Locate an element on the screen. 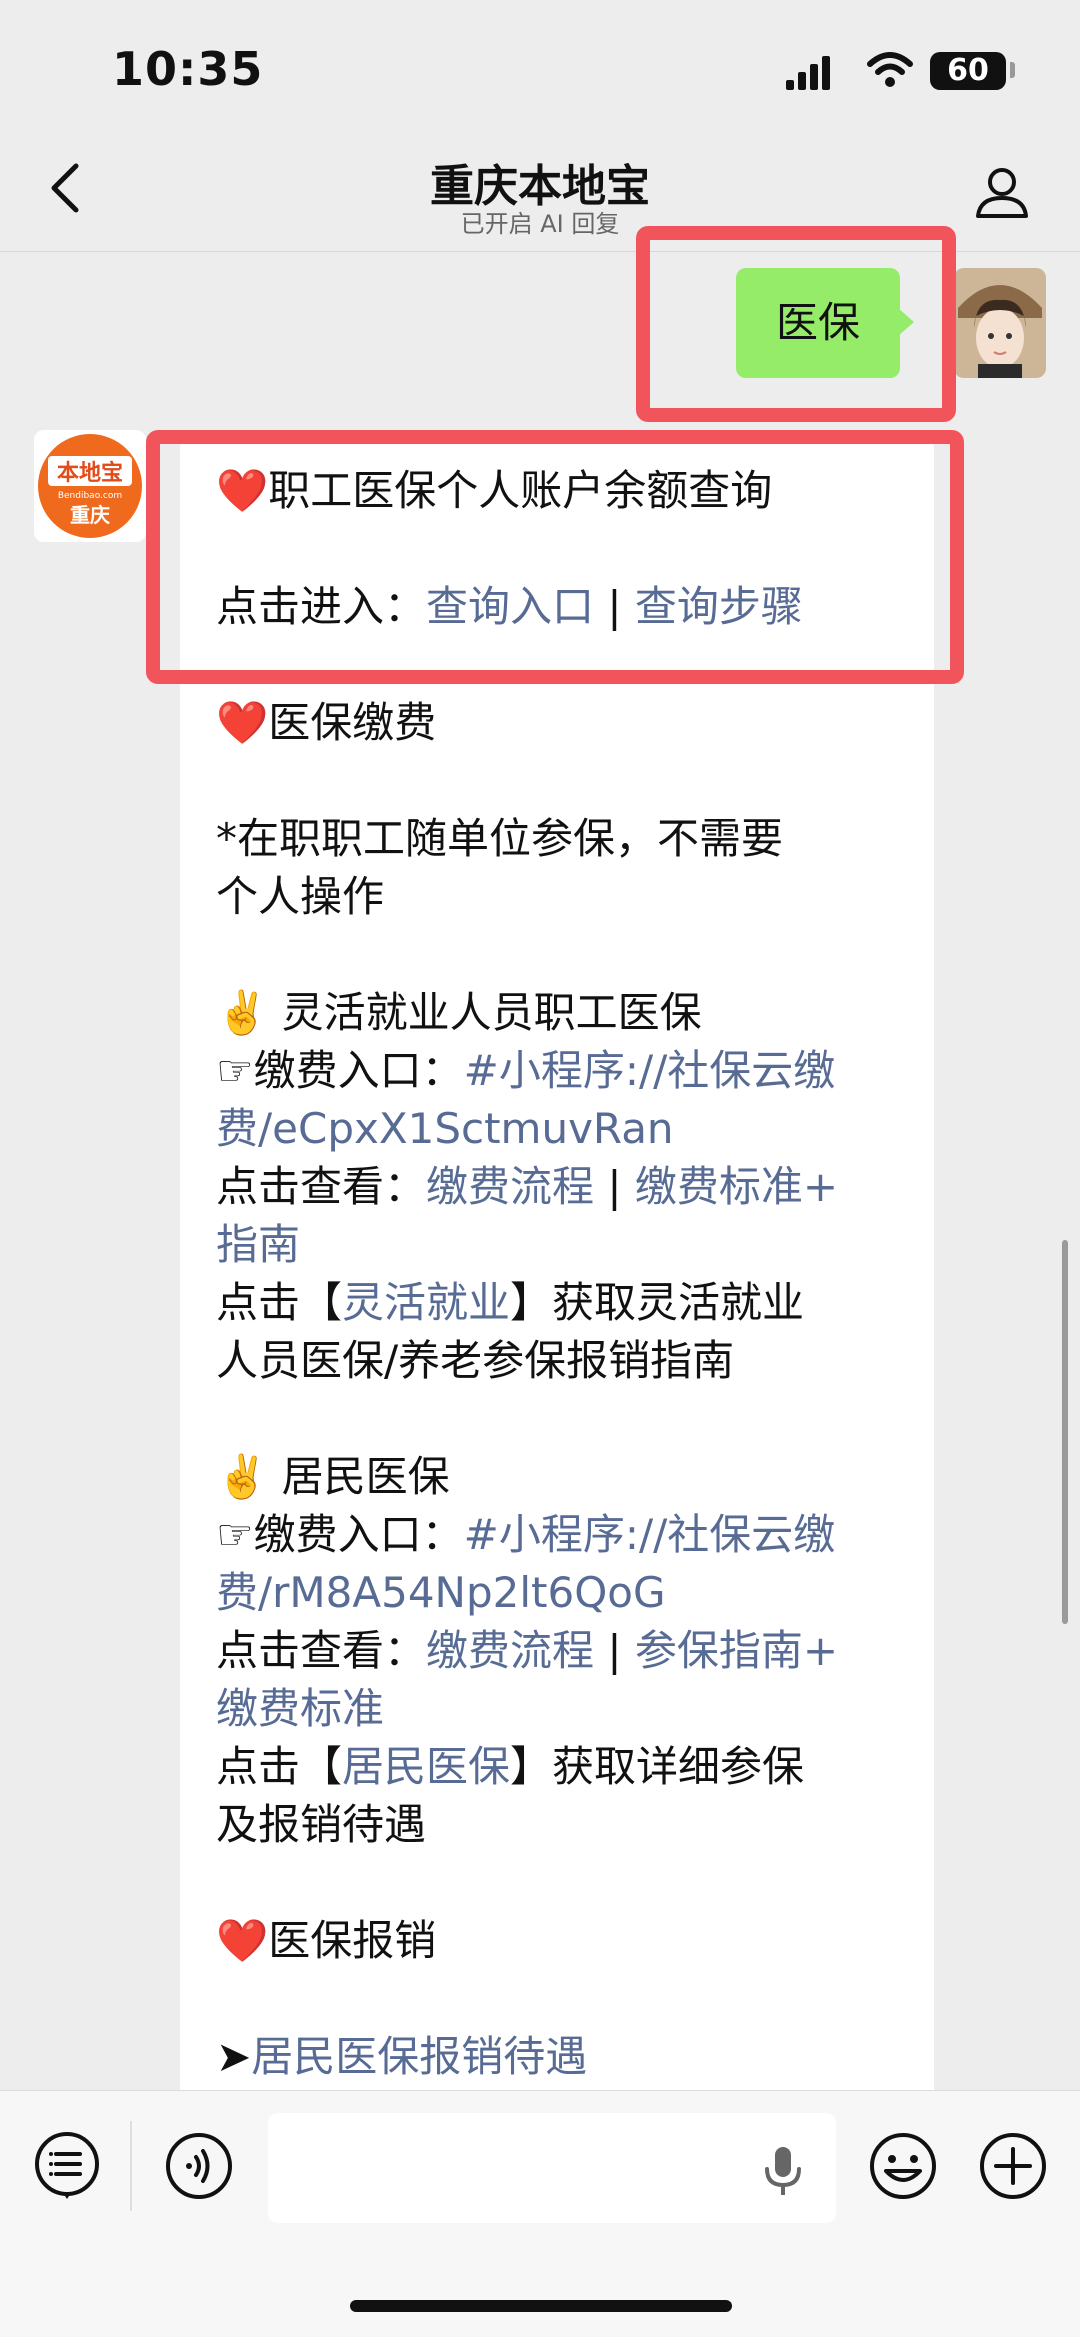  flexible-employment-heading: ✌️ 灵活就业人员职工医保 is located at coordinates (459, 1012).